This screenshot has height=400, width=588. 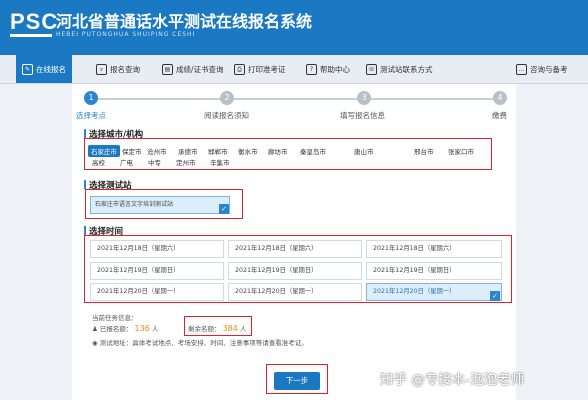 What do you see at coordinates (115, 318) in the screenshot?
I see `info-heading: 当前任务信息：` at bounding box center [115, 318].